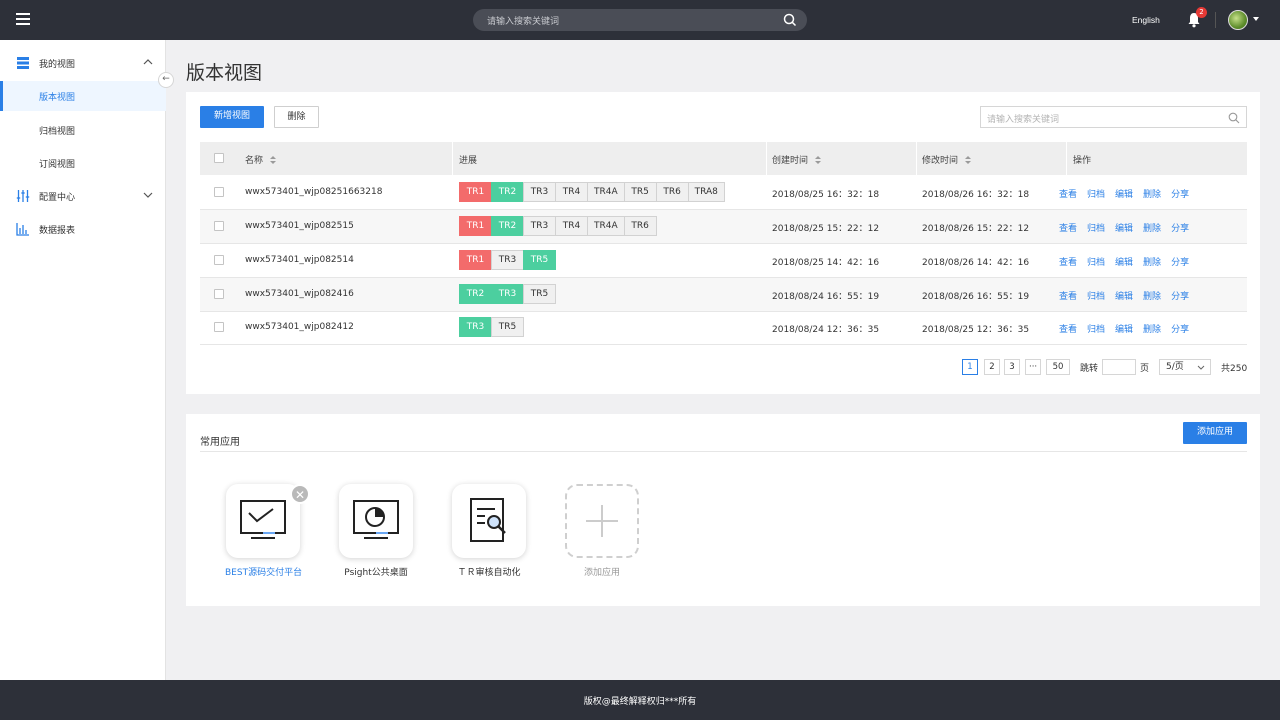  Describe the element at coordinates (1238, 20) in the screenshot. I see `avatar` at that location.